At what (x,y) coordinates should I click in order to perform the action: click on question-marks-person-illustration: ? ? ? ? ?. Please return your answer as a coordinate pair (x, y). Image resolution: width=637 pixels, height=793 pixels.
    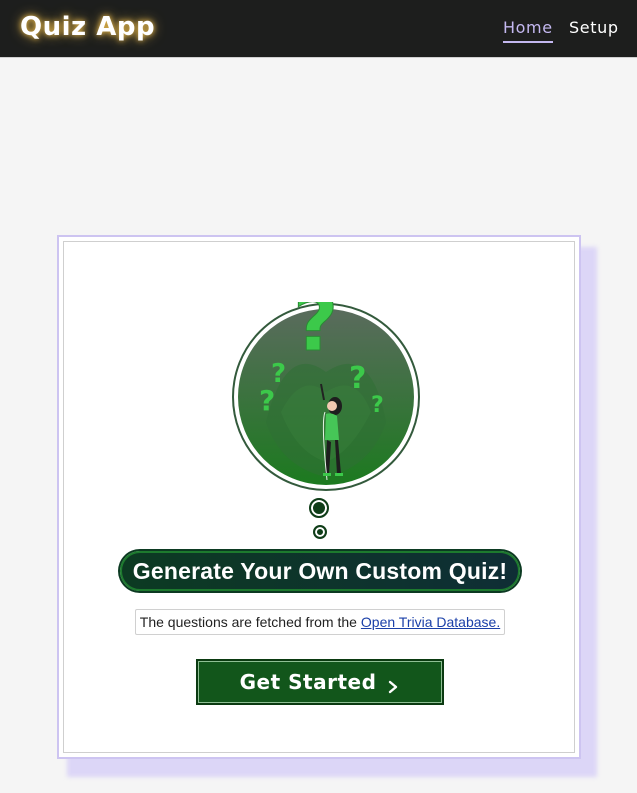
    Looking at the image, I should click on (326, 385).